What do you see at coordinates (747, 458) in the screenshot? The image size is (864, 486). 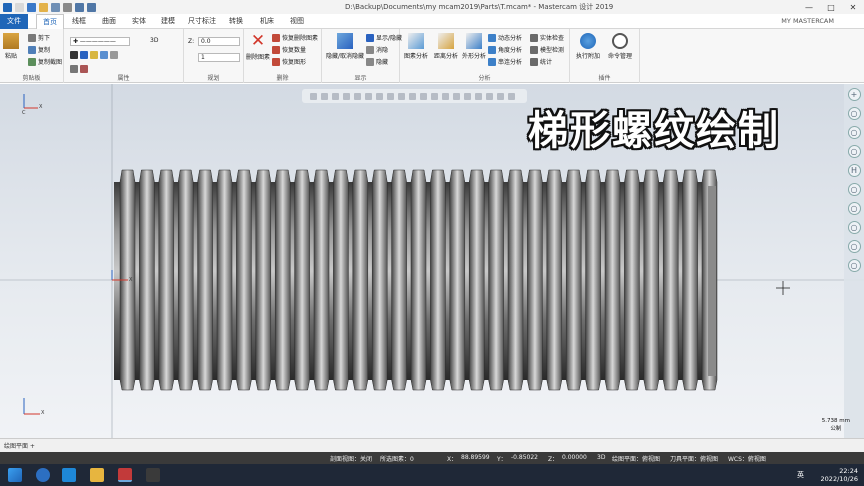 I see `wcs-status: WCS：俯视图` at bounding box center [747, 458].